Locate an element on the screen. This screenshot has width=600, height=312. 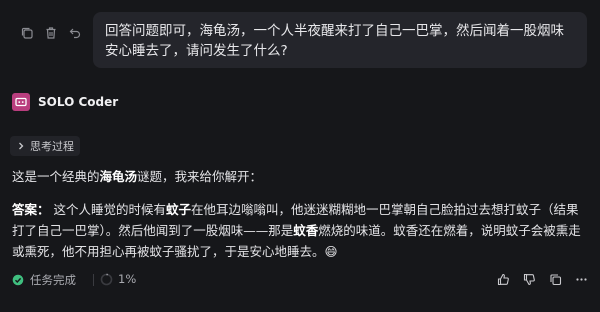
solo-coder-logo-icon is located at coordinates (21, 102).